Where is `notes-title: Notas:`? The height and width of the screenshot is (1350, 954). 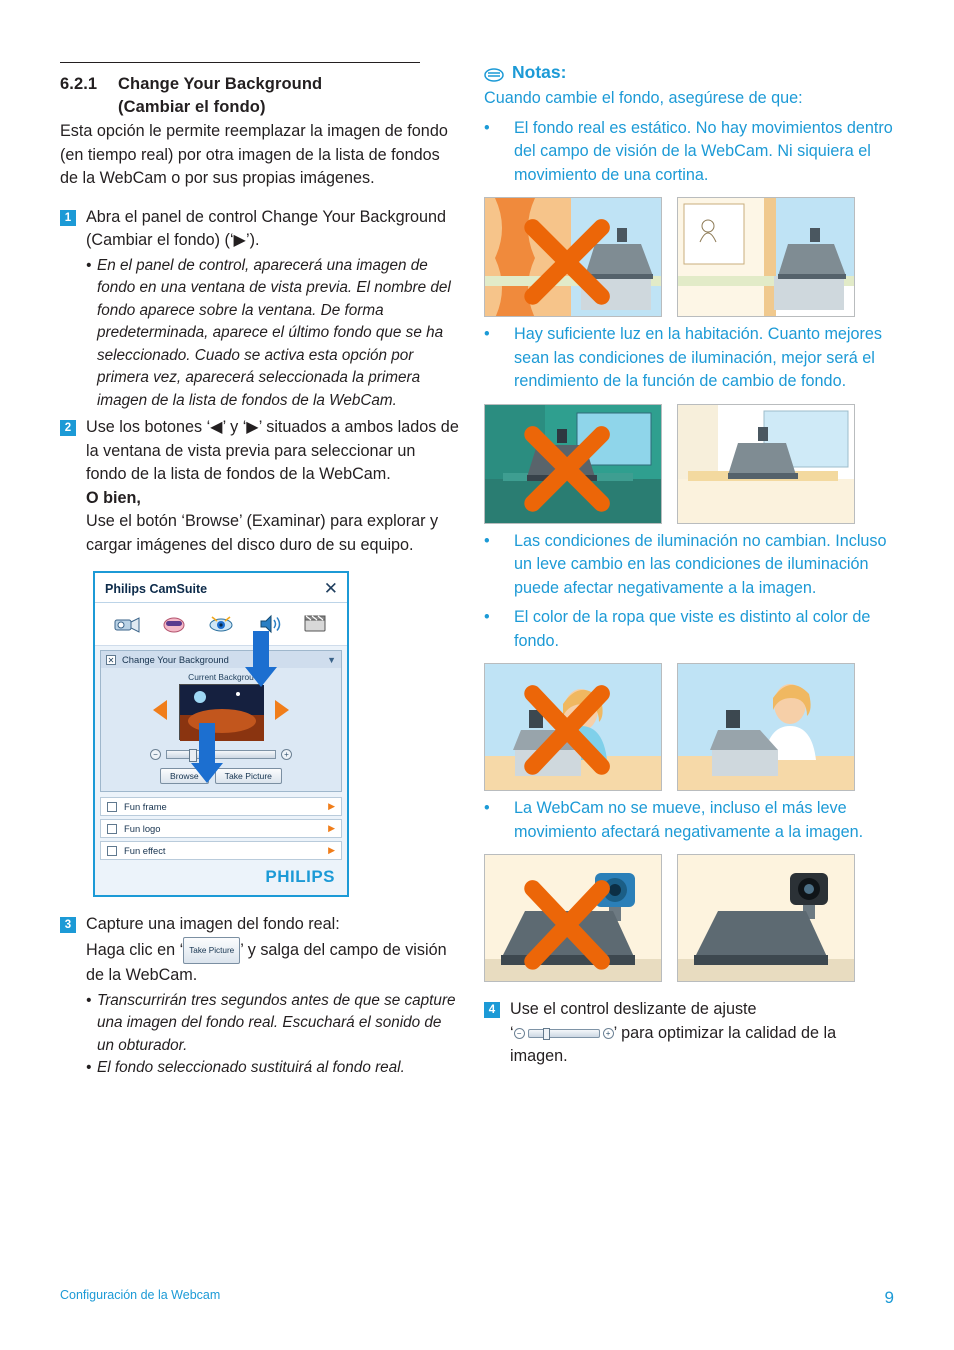
notes-title: Notas: is located at coordinates (539, 72).